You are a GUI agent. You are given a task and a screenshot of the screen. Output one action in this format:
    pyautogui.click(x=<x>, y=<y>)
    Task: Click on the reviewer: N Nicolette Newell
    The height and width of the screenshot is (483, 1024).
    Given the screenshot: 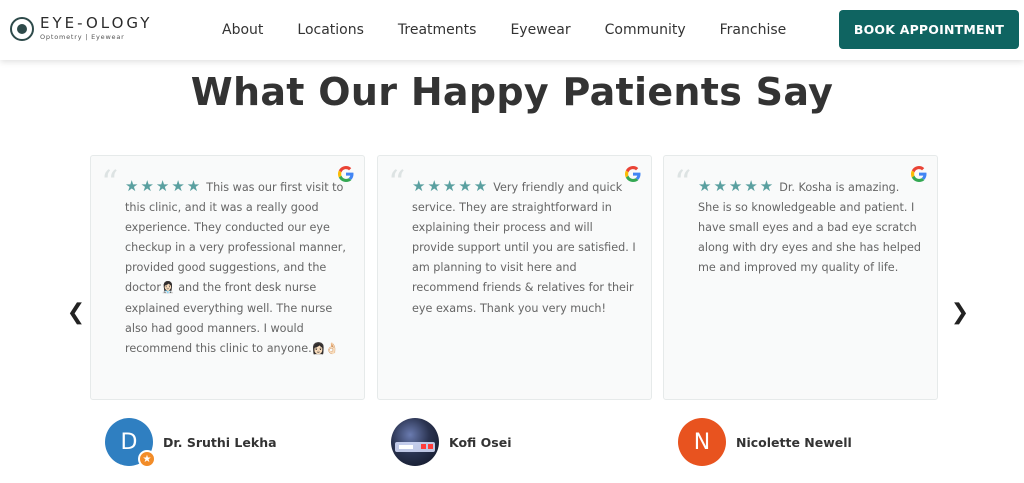 What is the action you would take?
    pyautogui.click(x=765, y=442)
    